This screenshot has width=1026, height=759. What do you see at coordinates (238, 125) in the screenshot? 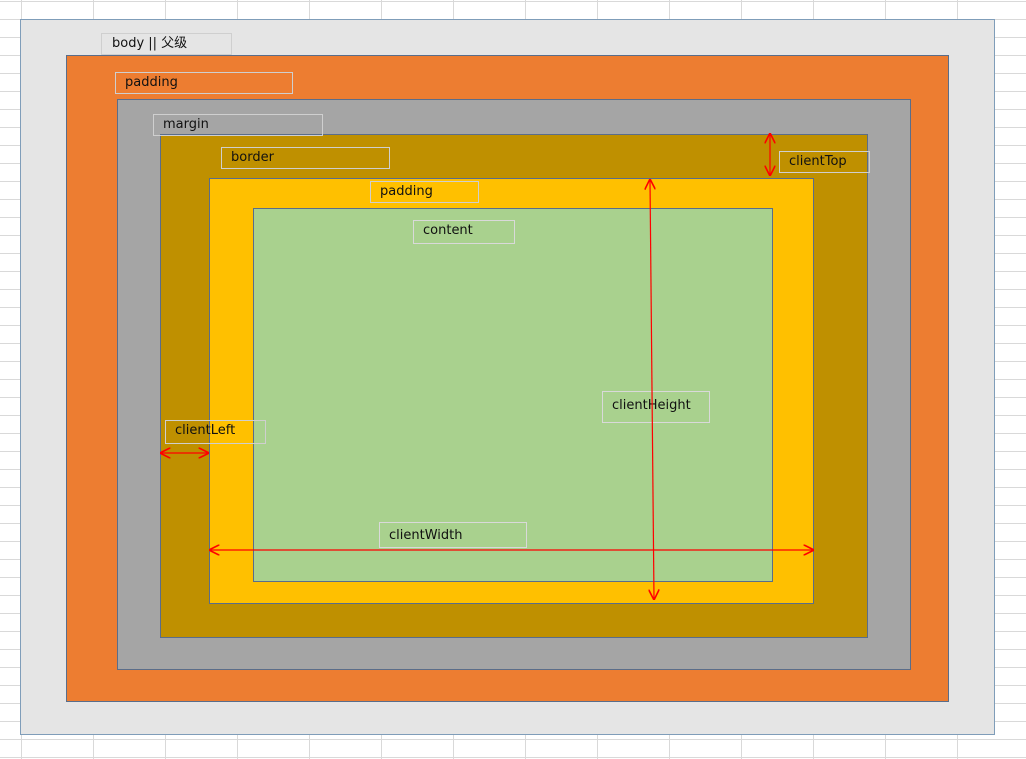
I see `margin-label: margin` at bounding box center [238, 125].